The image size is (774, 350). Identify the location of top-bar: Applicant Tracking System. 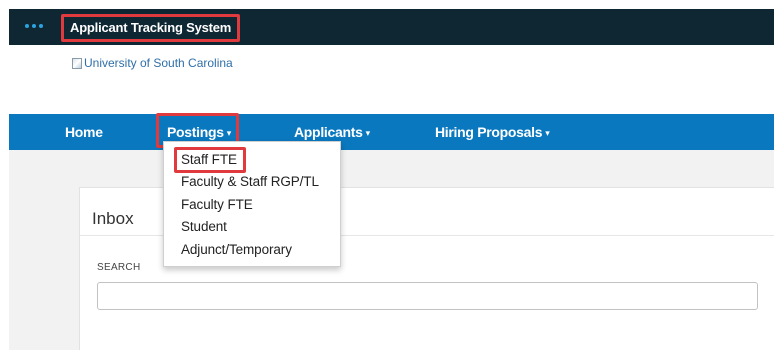
(391, 27).